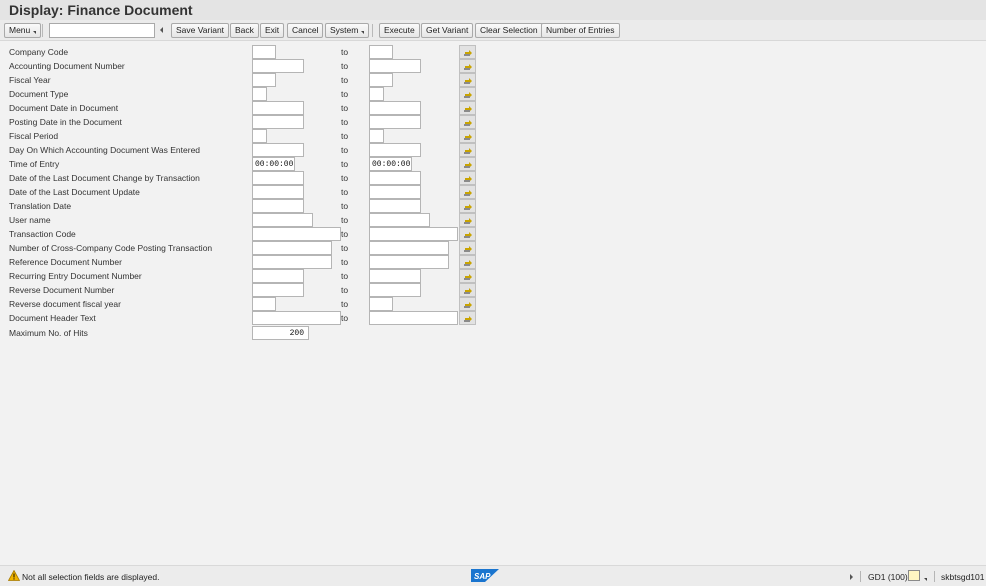  I want to click on document-header-text-from-input, so click(296, 318).